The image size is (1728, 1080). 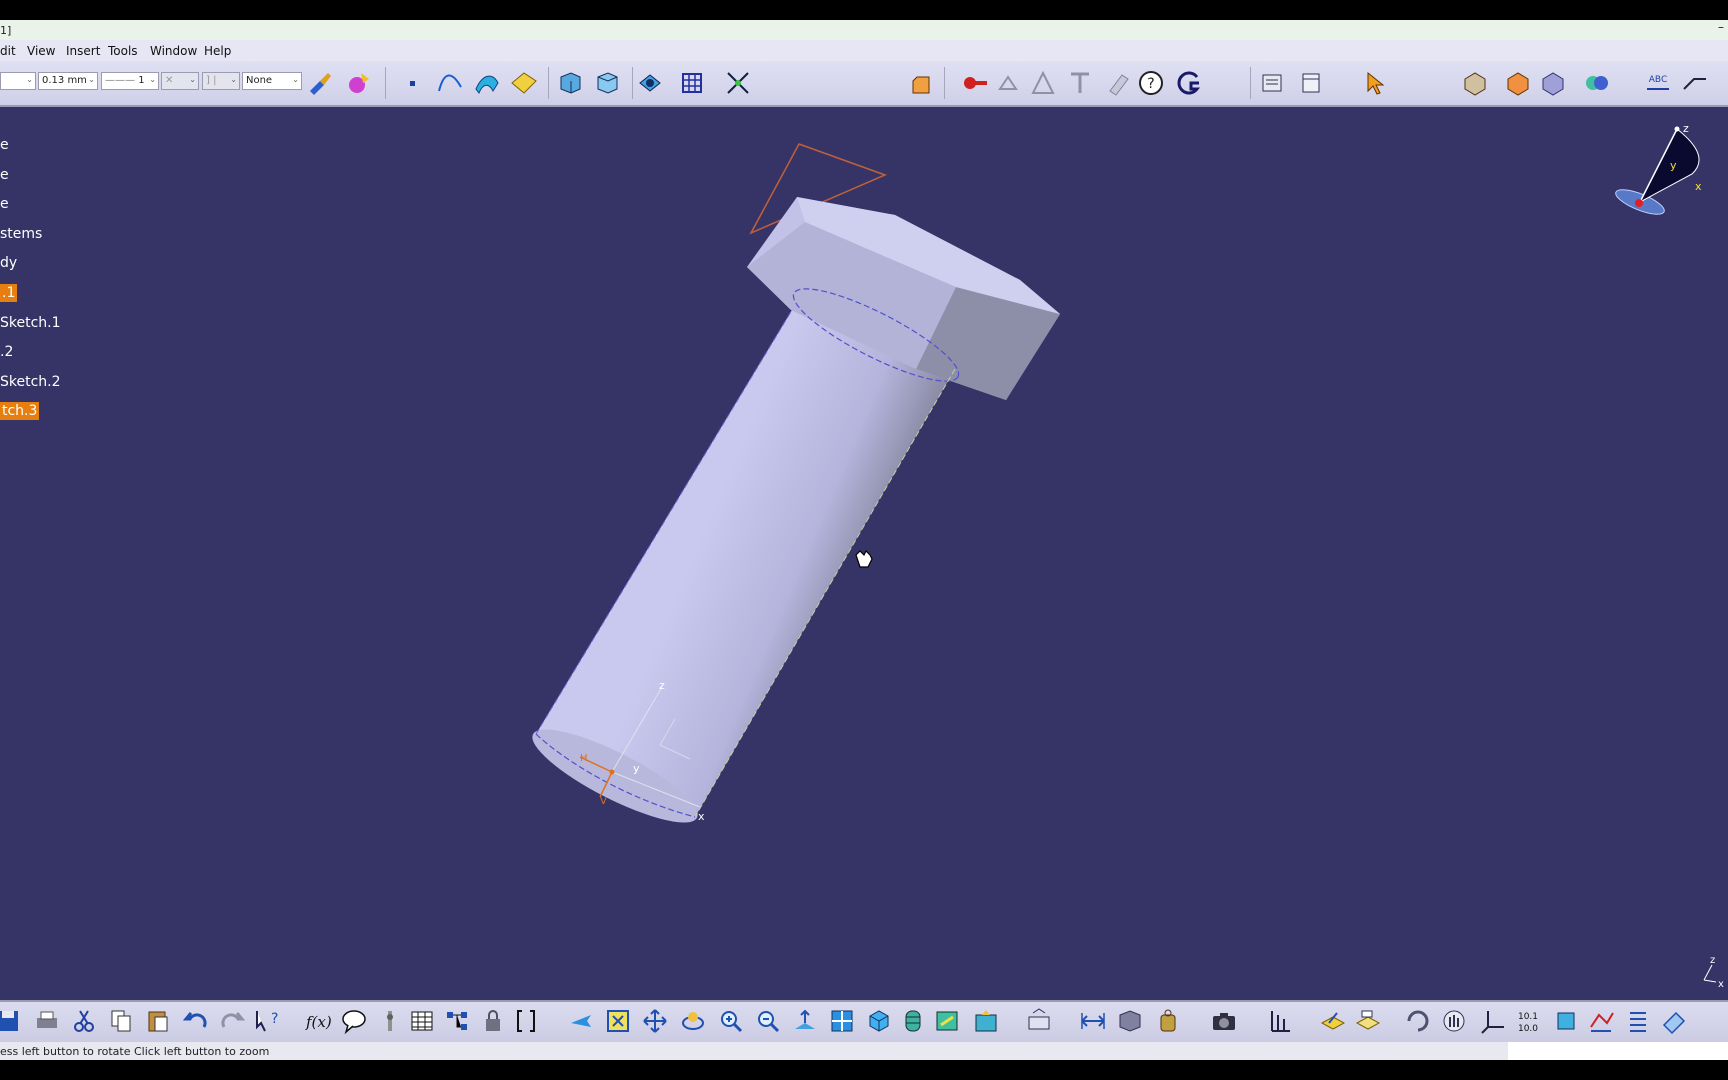 I want to click on compass-widget: z y x, so click(x=1657, y=170).